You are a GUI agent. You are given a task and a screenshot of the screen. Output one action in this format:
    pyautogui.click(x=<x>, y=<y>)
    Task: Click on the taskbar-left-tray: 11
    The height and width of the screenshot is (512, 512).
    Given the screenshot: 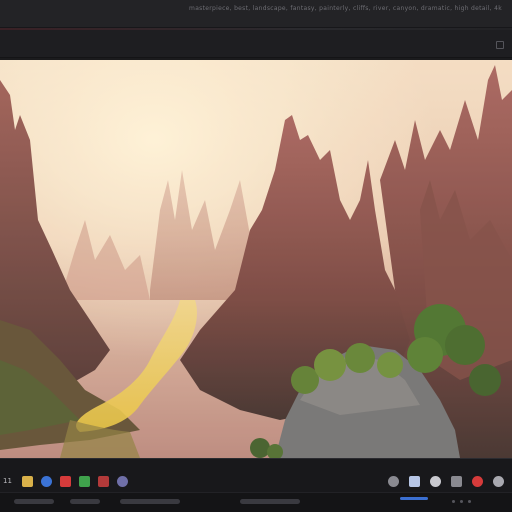 What is the action you would take?
    pyautogui.click(x=65, y=481)
    